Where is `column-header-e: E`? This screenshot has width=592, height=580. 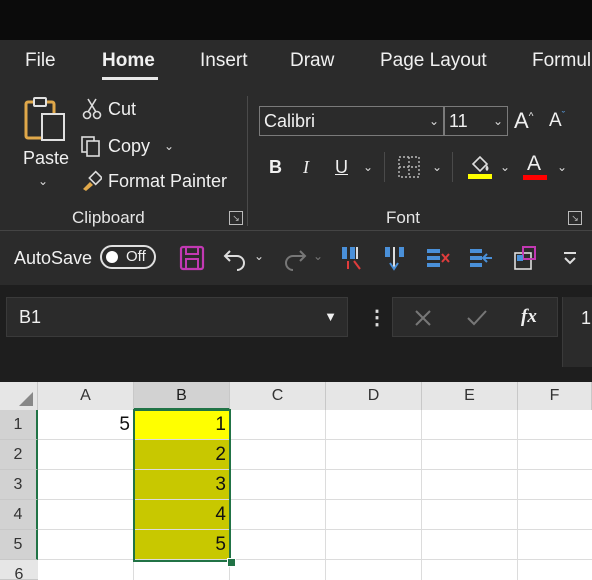 column-header-e: E is located at coordinates (470, 396).